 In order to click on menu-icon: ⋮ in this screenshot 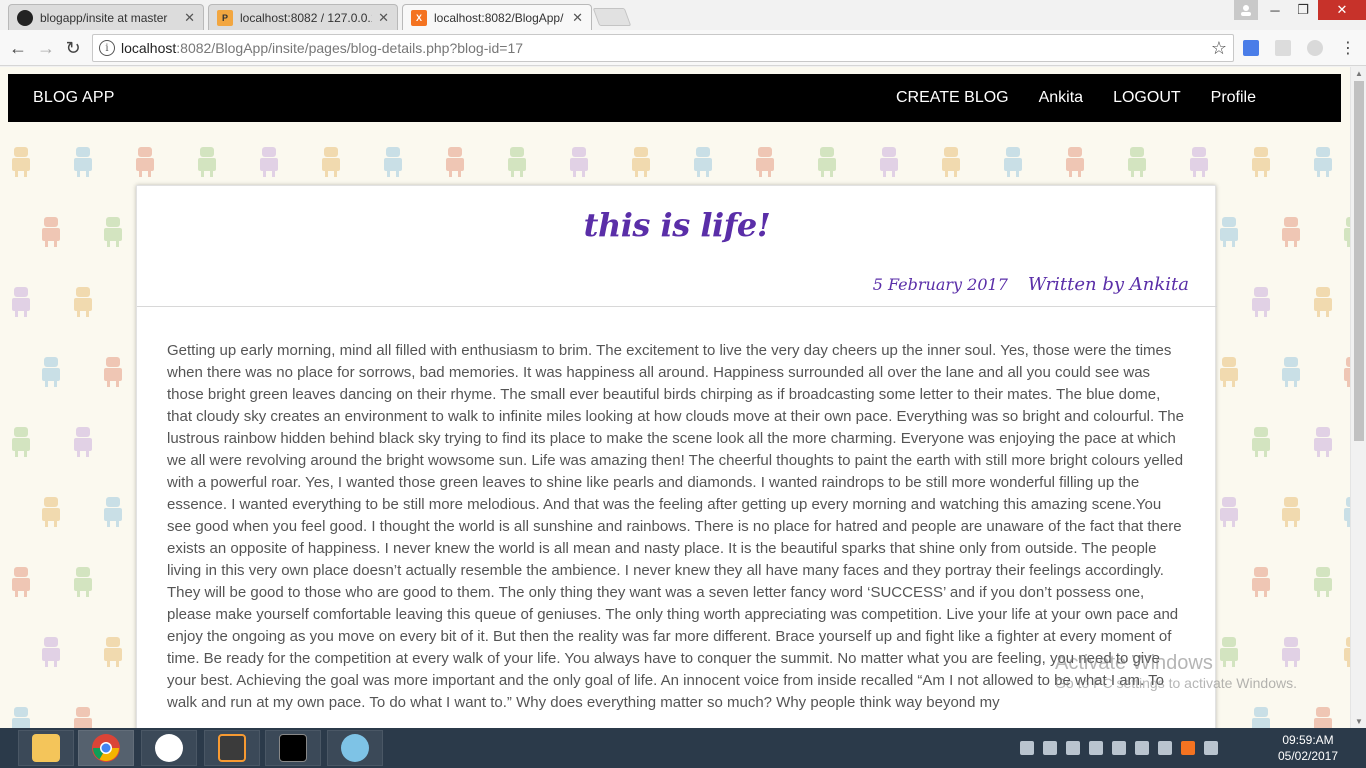, I will do `click(1348, 48)`.